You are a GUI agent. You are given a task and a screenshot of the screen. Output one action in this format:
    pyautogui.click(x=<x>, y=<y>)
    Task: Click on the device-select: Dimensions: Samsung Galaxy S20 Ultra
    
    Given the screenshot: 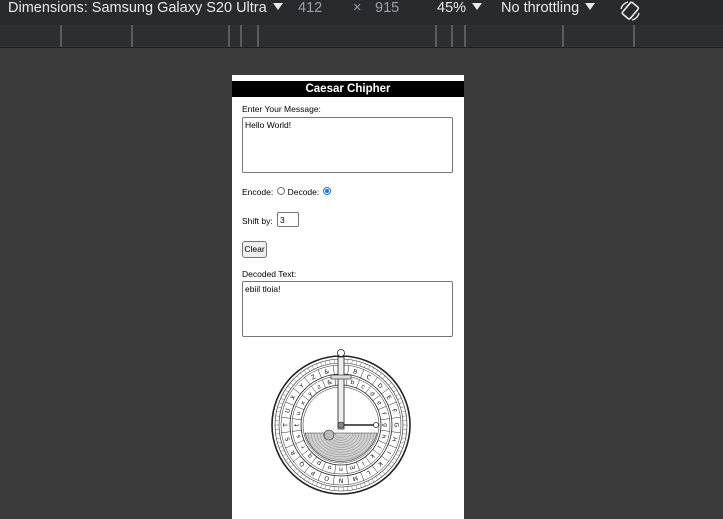 What is the action you would take?
    pyautogui.click(x=145, y=8)
    